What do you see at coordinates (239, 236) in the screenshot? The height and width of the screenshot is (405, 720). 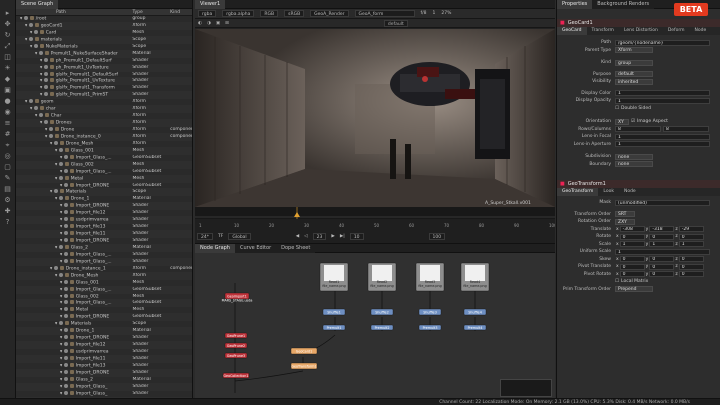 I see `global-select: Global` at bounding box center [239, 236].